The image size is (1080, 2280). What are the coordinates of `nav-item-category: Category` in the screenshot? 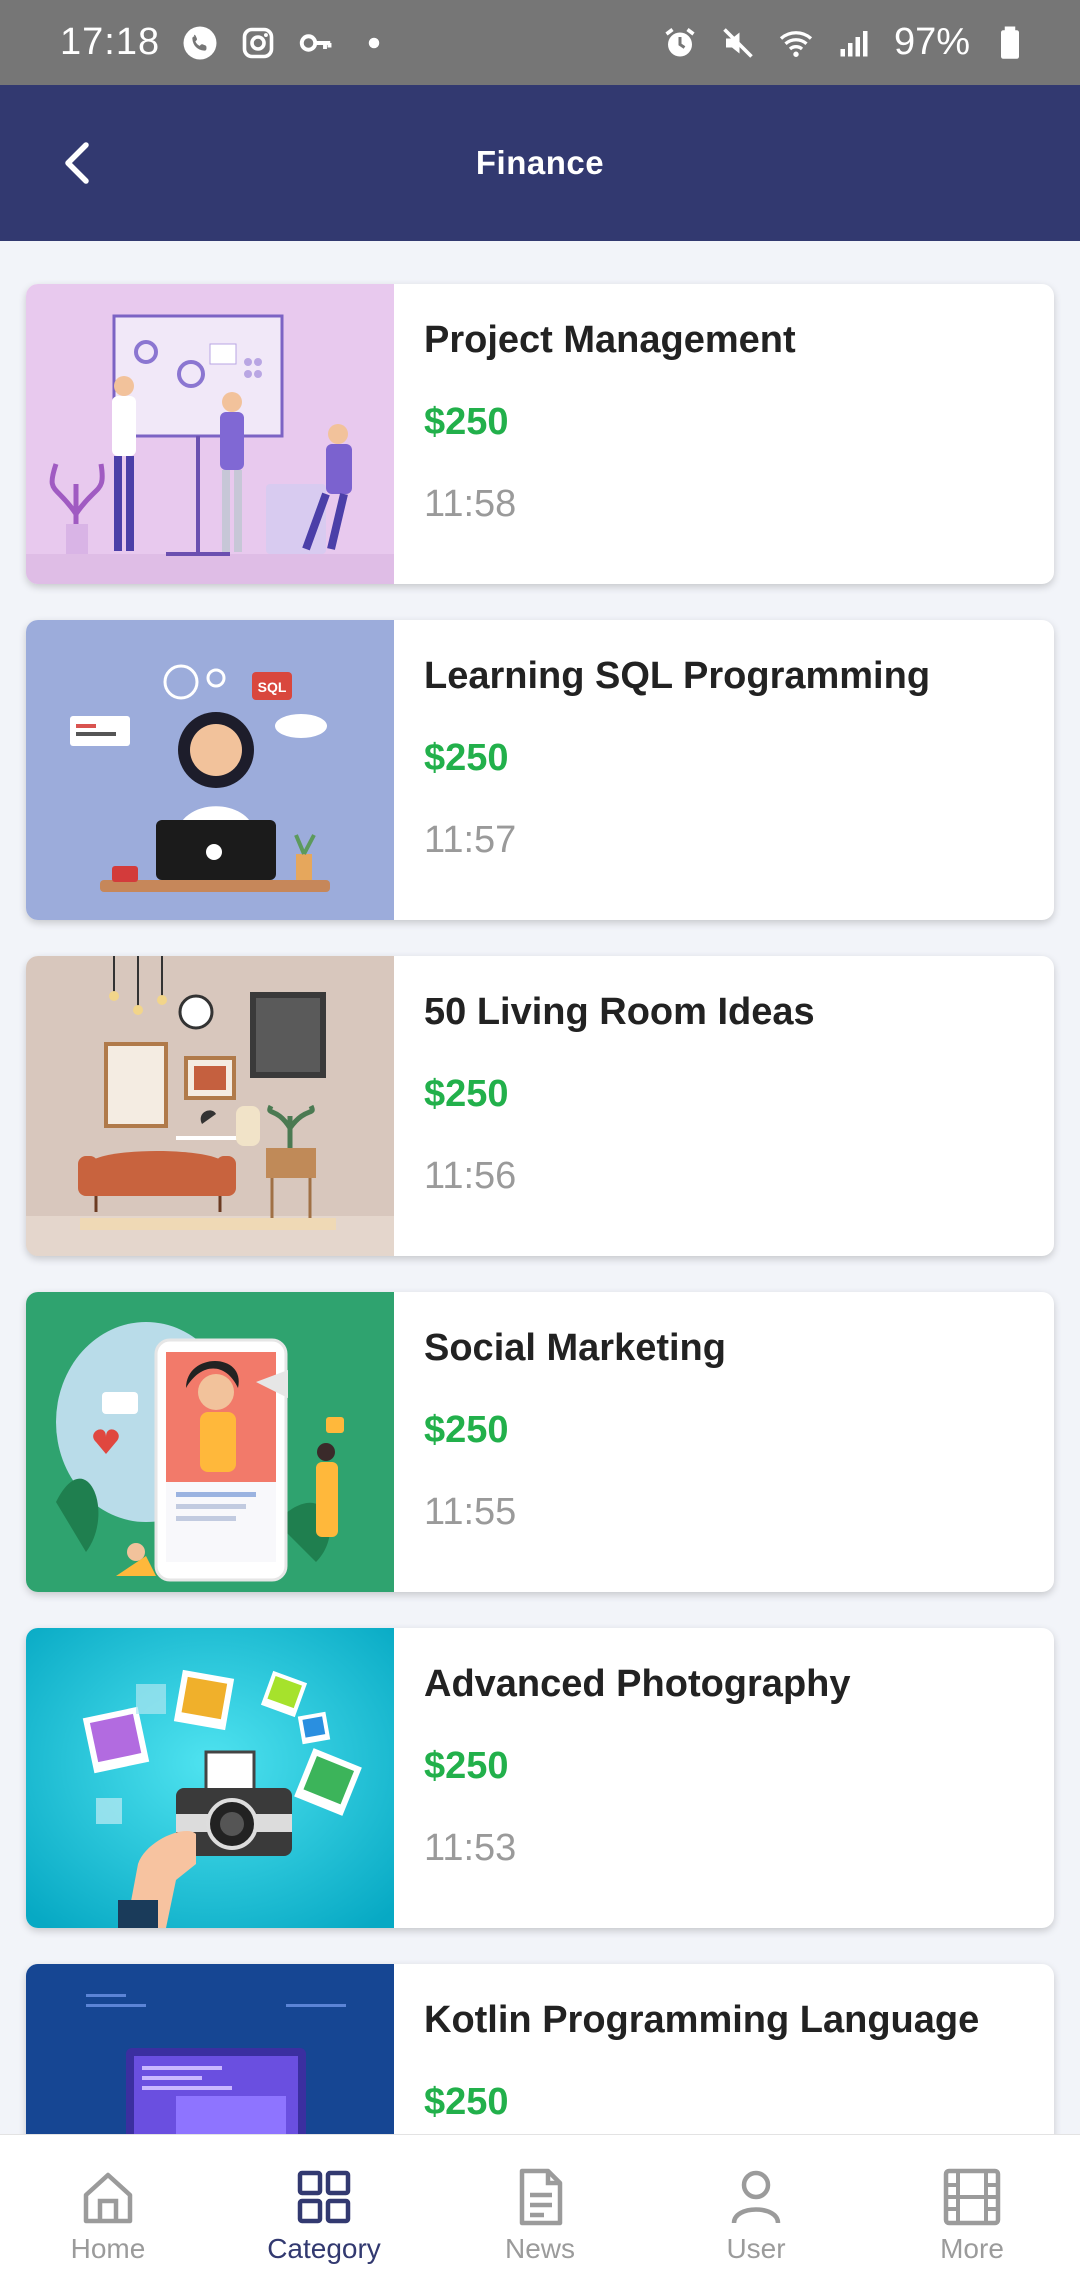 It's located at (324, 2207).